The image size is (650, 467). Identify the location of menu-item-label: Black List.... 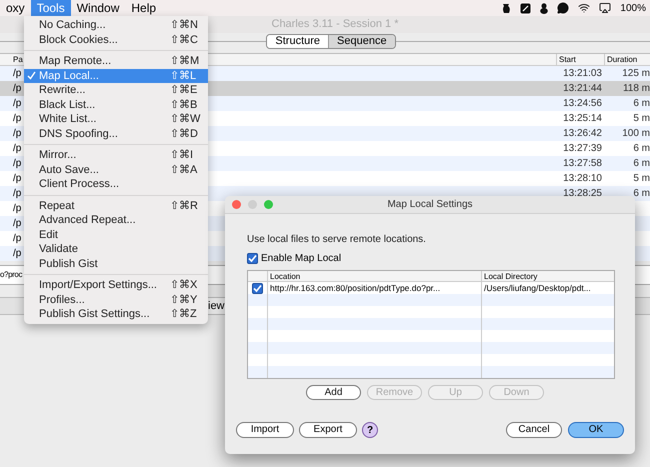
(67, 105).